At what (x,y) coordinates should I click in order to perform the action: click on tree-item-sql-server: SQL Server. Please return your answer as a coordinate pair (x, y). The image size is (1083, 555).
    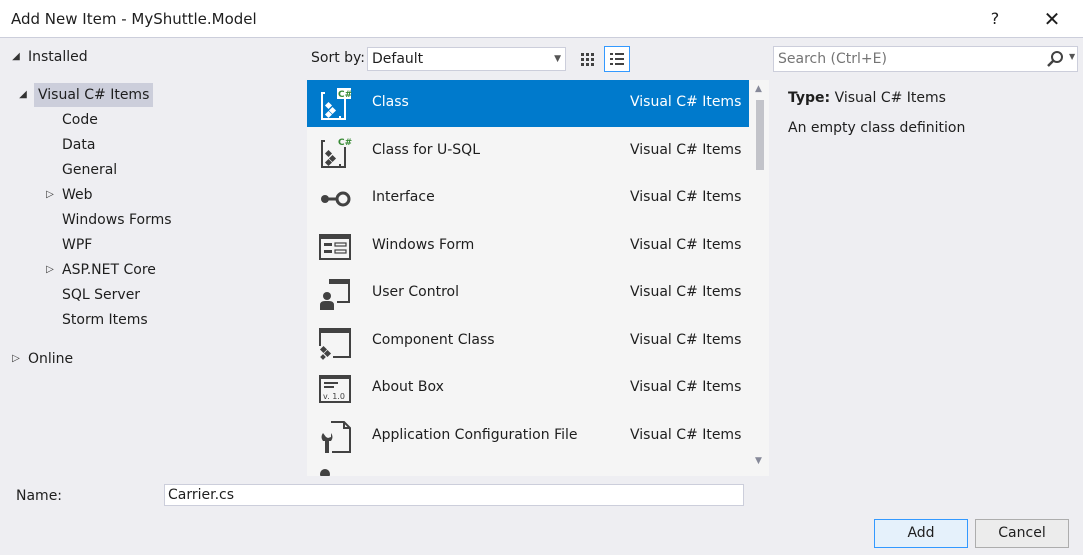
    Looking at the image, I should click on (101, 295).